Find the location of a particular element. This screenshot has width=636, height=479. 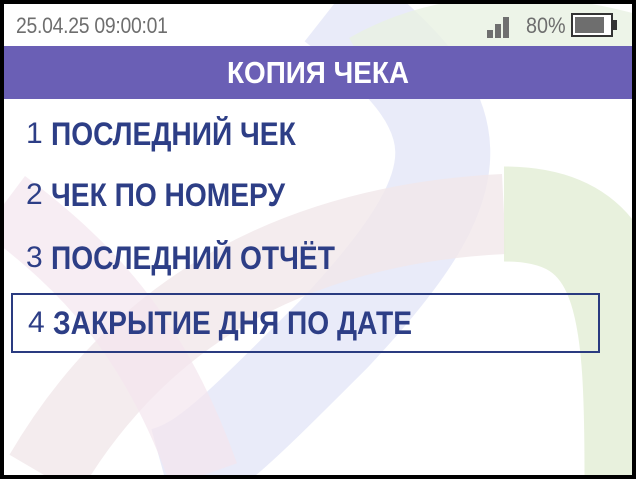

status-bar: 25.04.25 09:00:01 80% is located at coordinates (318, 25).